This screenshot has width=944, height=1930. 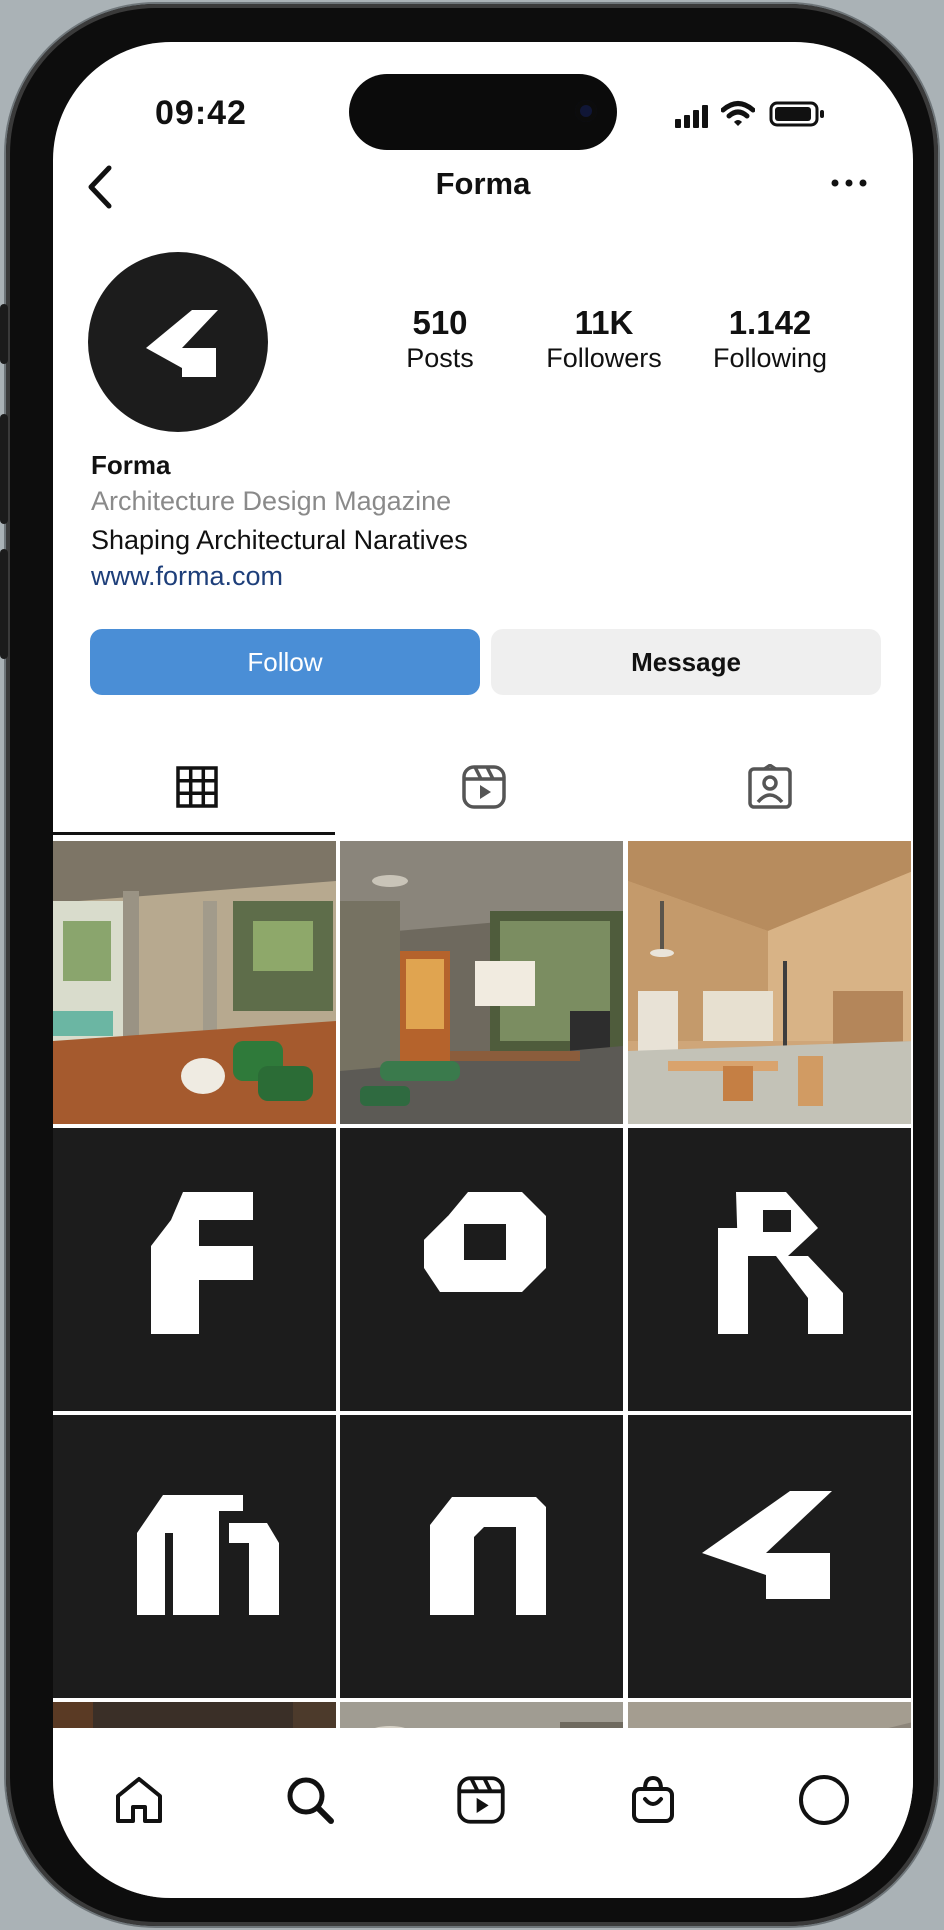 I want to click on stat-value: 11K, so click(x=604, y=322).